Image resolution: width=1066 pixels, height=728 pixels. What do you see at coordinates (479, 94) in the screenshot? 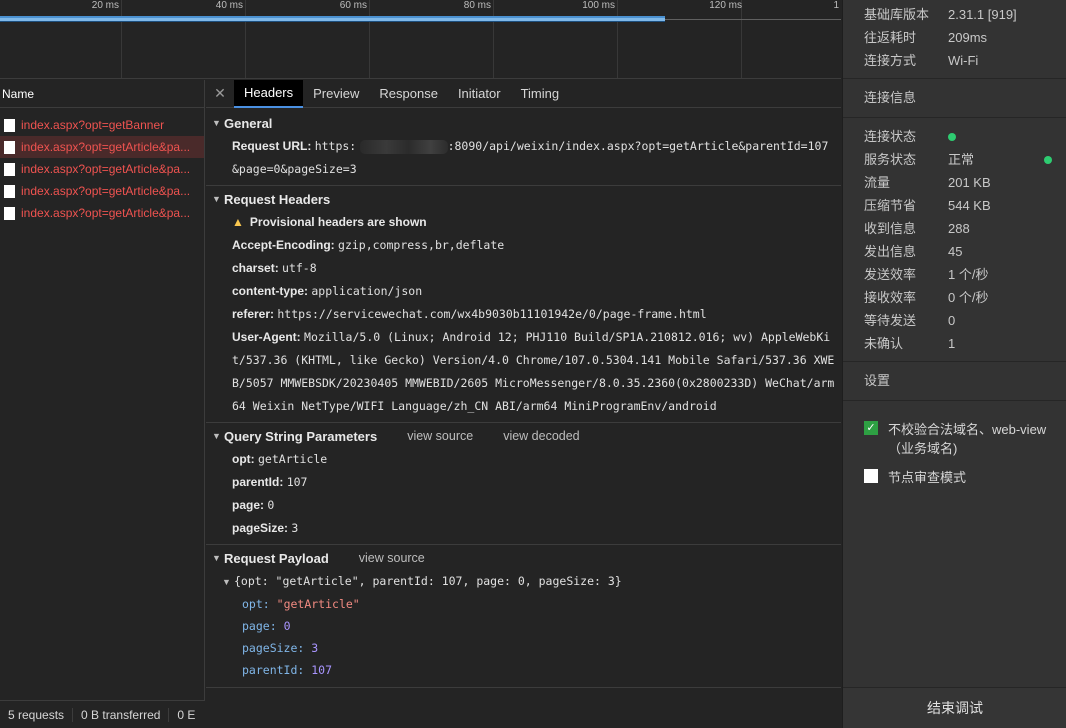
I see `tab-initiator: Initiator` at bounding box center [479, 94].